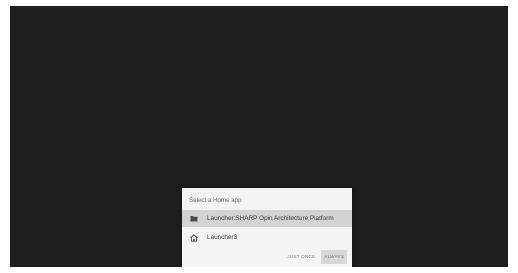  I want to click on dialog-title: Select a Home app, so click(215, 200).